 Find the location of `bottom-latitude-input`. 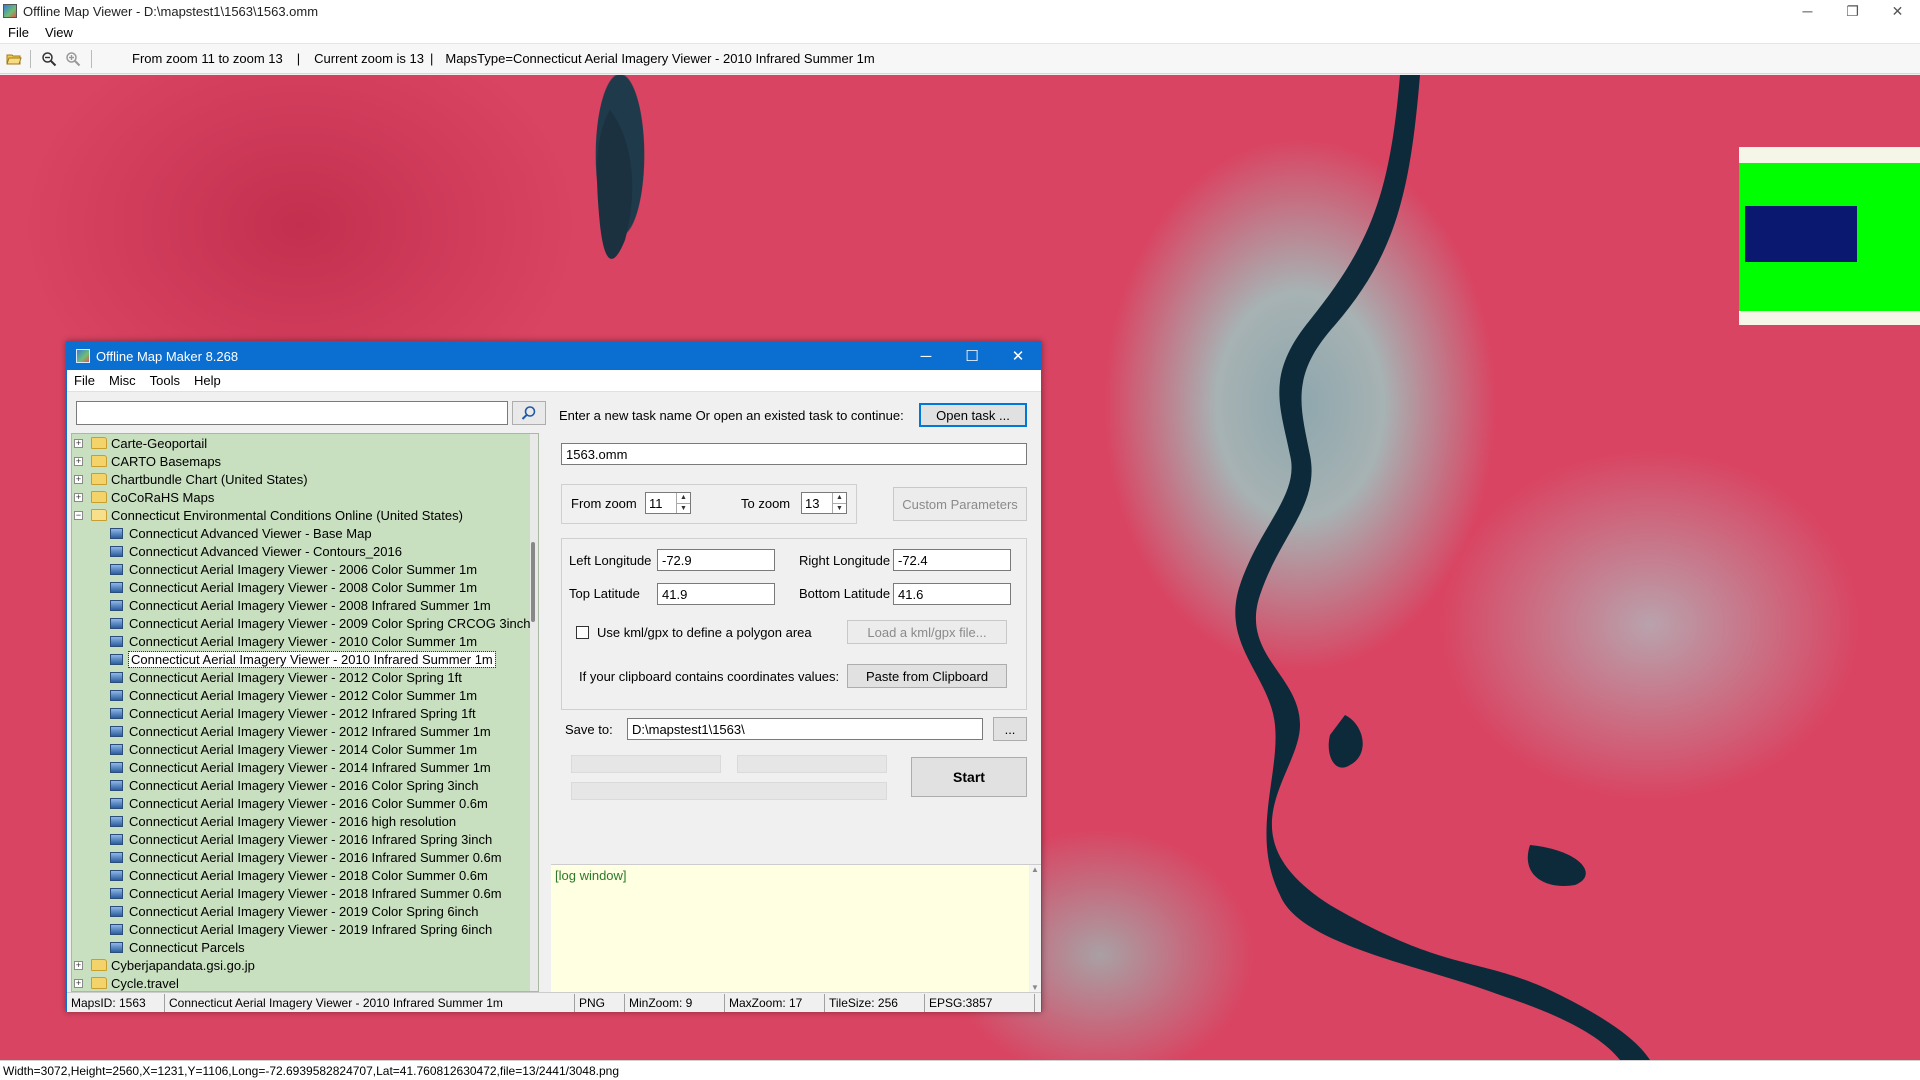

bottom-latitude-input is located at coordinates (952, 594).